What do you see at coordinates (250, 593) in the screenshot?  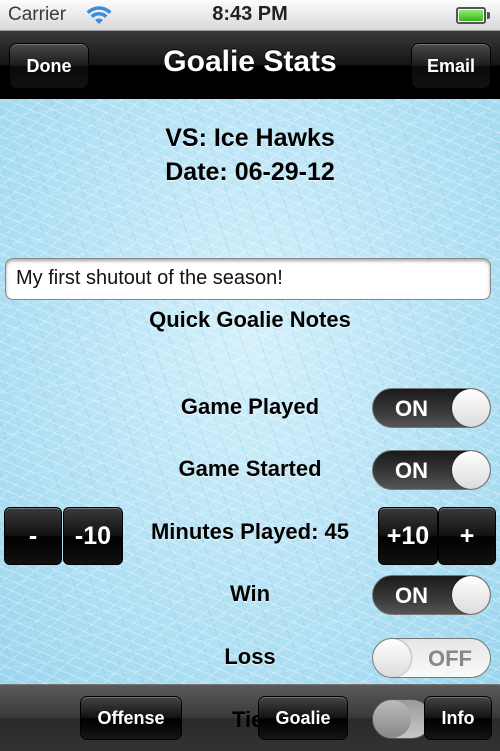 I see `win-label: Win` at bounding box center [250, 593].